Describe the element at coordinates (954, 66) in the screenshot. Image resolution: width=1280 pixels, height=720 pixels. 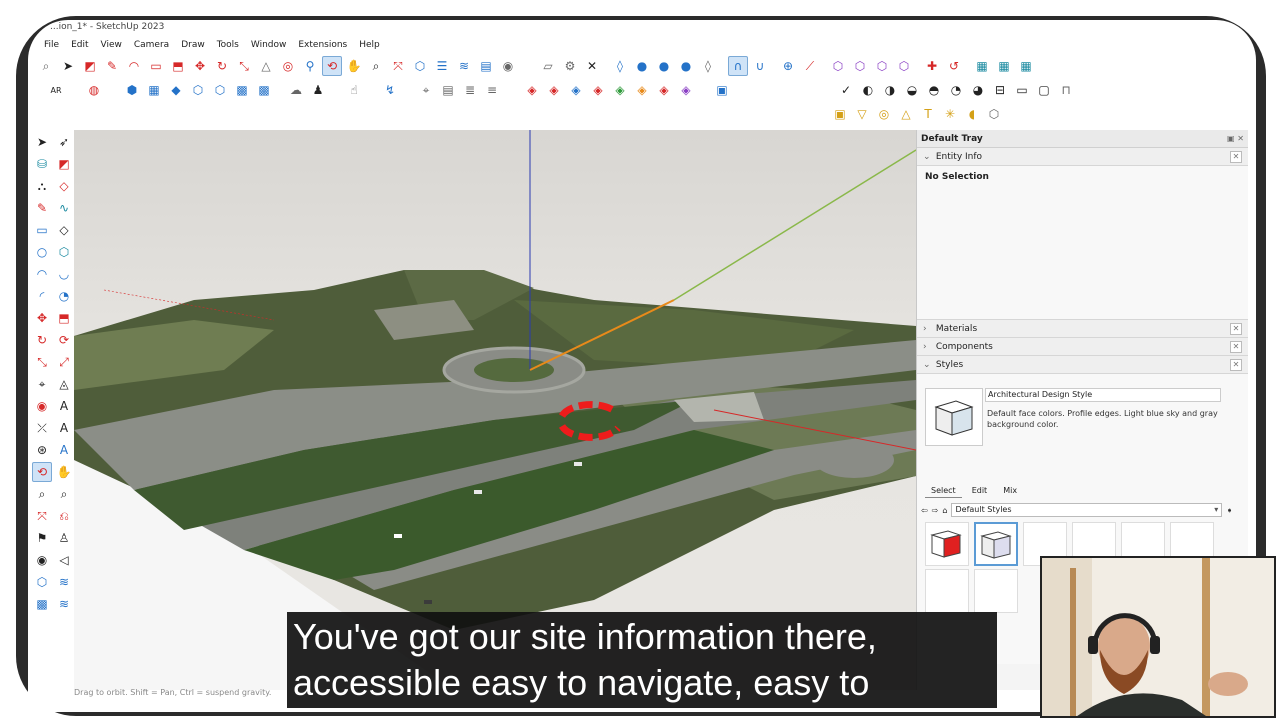
I see `refresh-icon: ↺` at that location.